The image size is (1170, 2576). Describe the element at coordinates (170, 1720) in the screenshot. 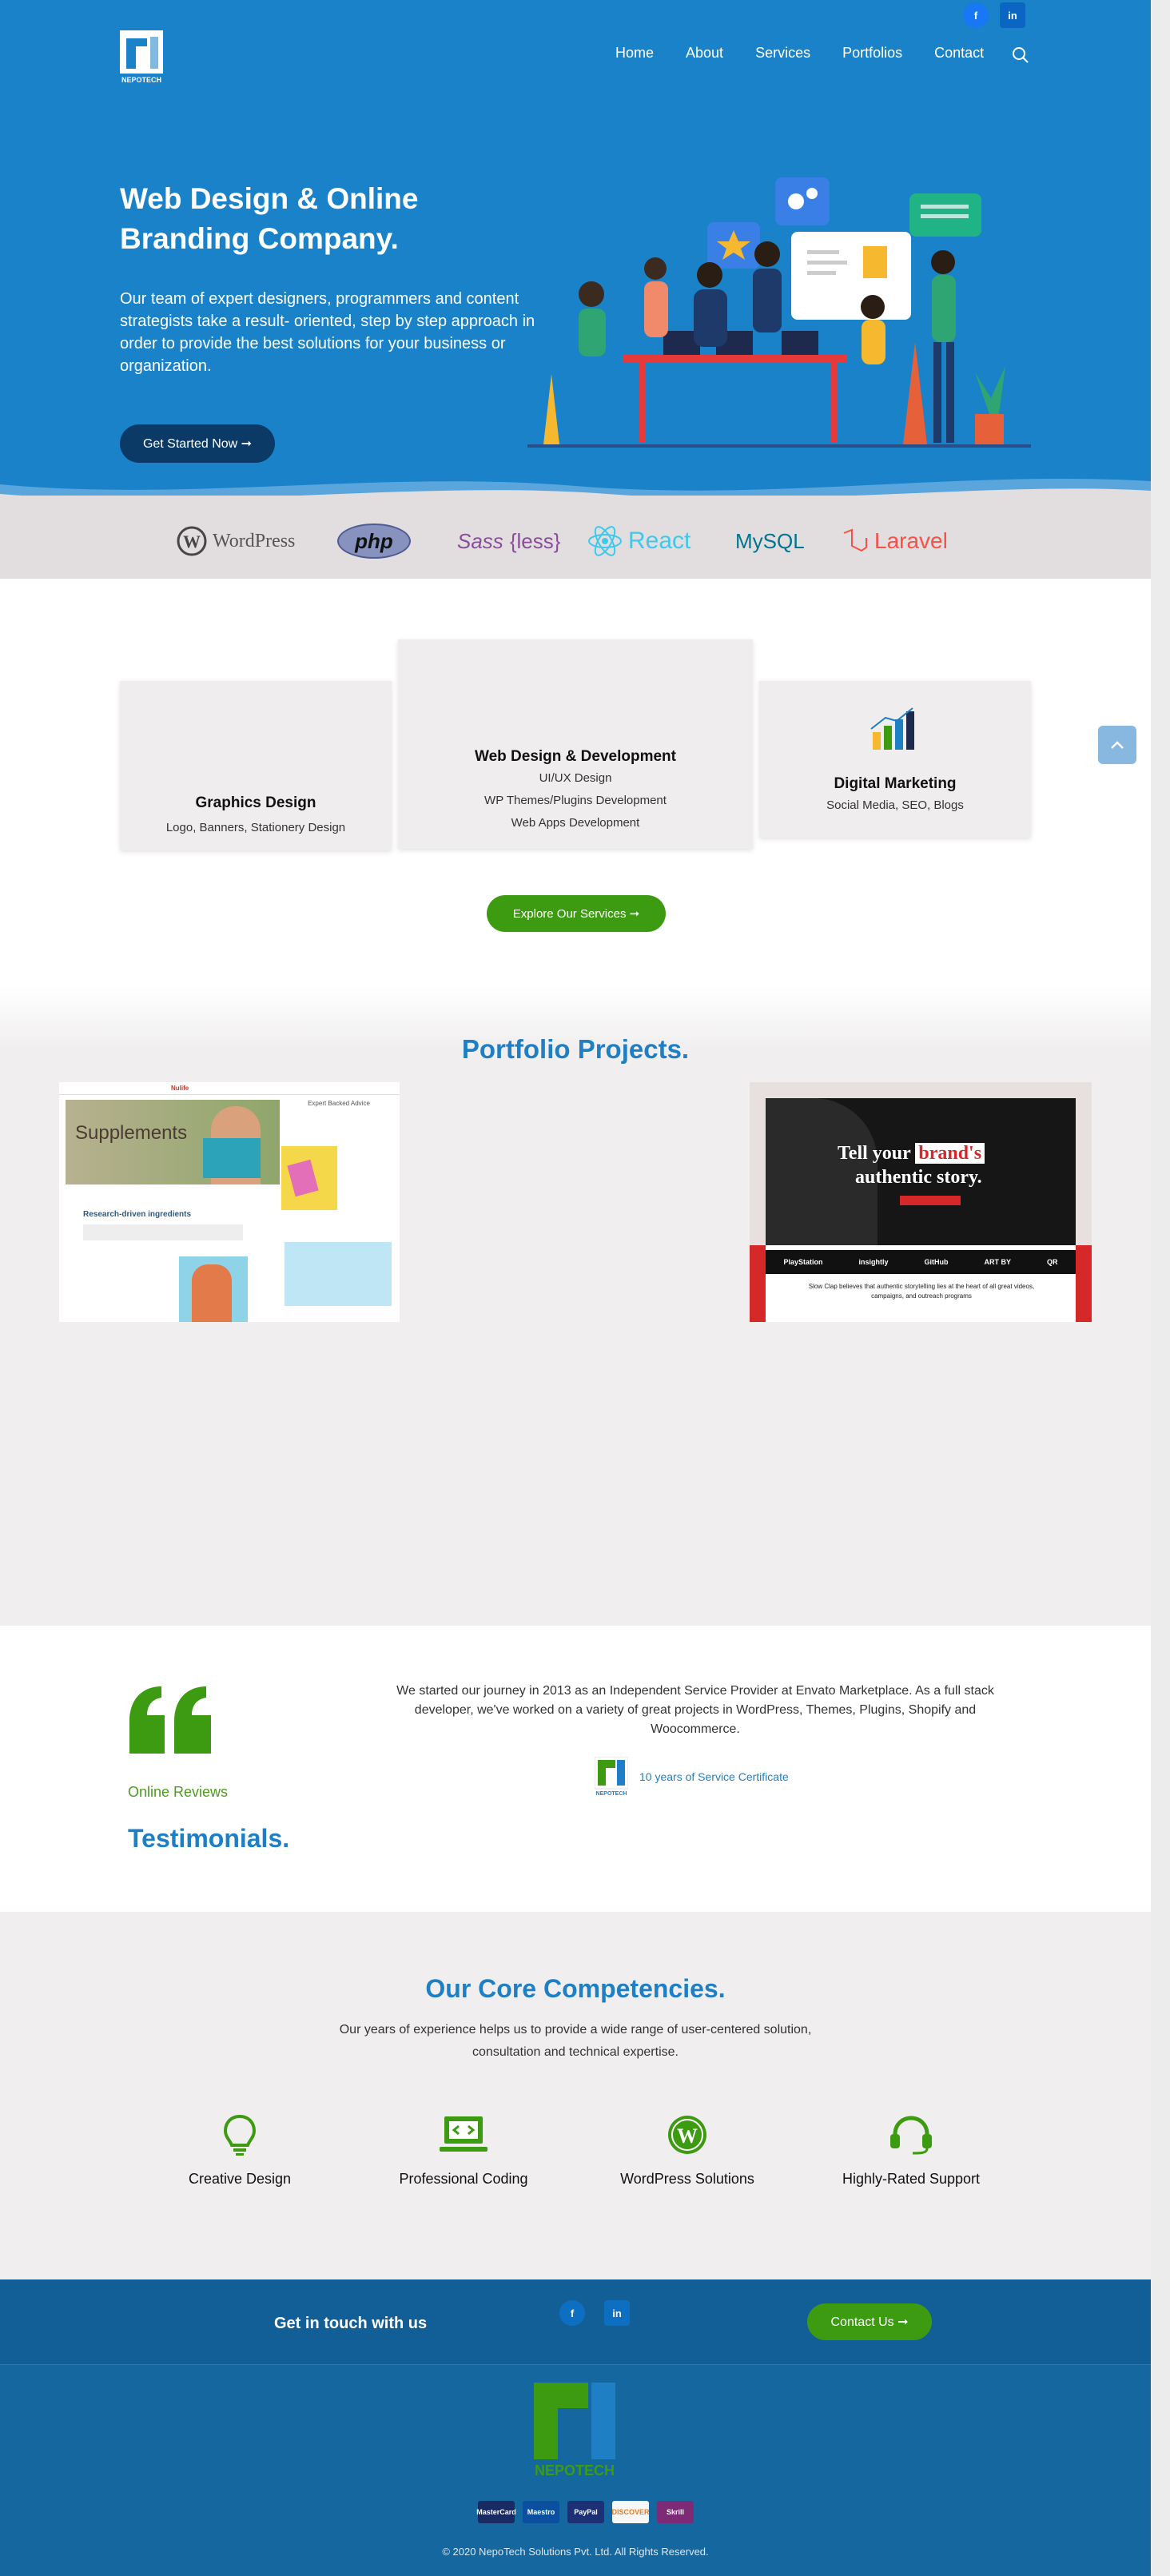

I see `quote-icon` at that location.